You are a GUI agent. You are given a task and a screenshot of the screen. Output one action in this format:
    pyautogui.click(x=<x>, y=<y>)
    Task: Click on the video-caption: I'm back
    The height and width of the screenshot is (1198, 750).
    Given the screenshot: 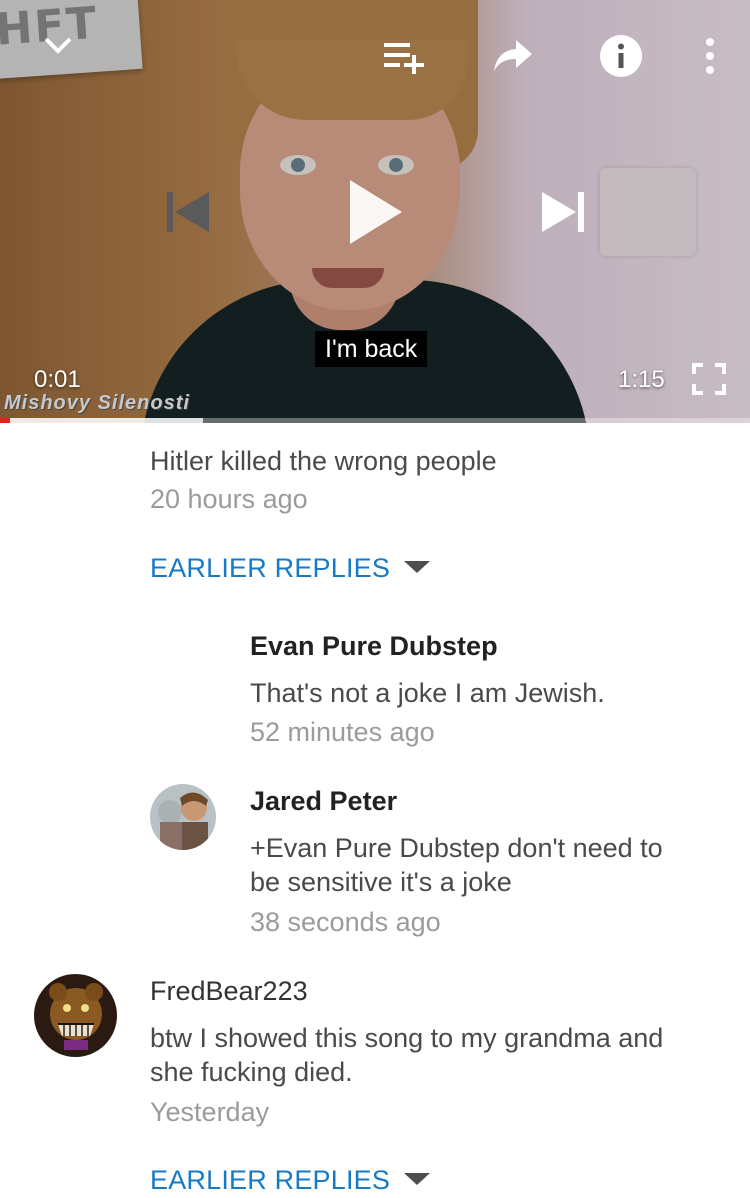 What is the action you would take?
    pyautogui.click(x=371, y=349)
    